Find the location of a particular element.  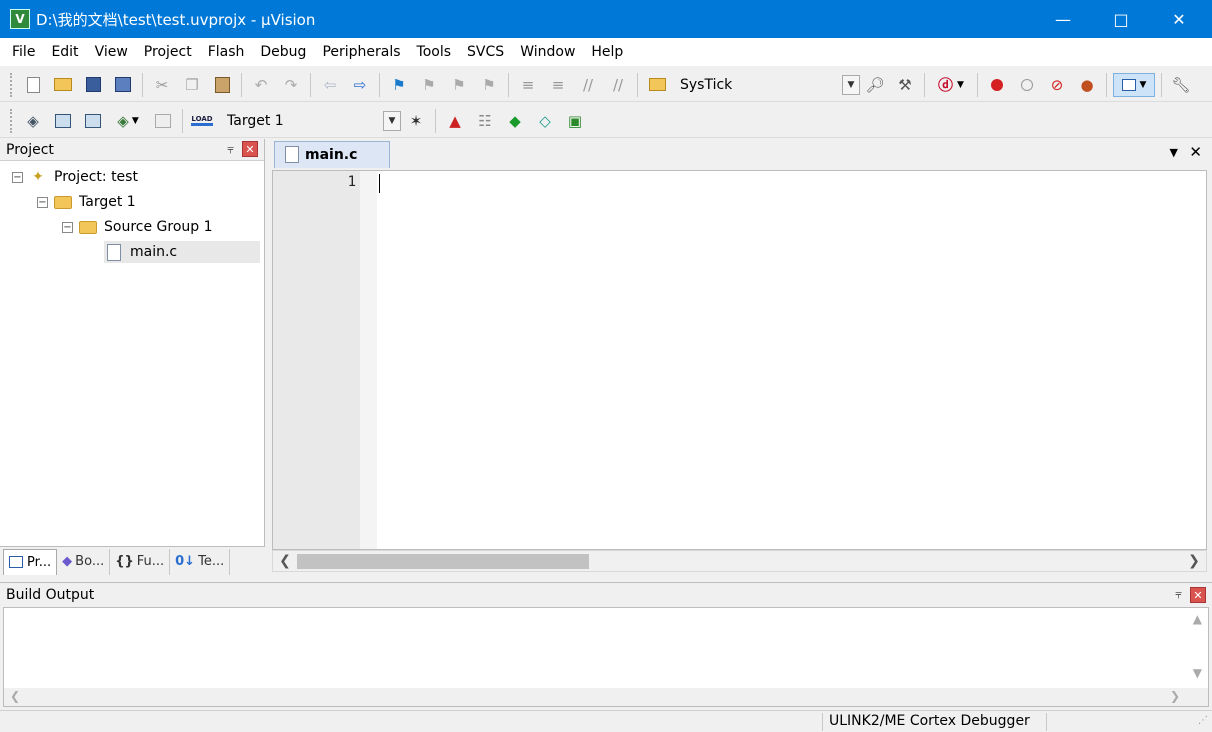

build-horizontal-scrollbar: ❮ ❯ is located at coordinates (606, 697).